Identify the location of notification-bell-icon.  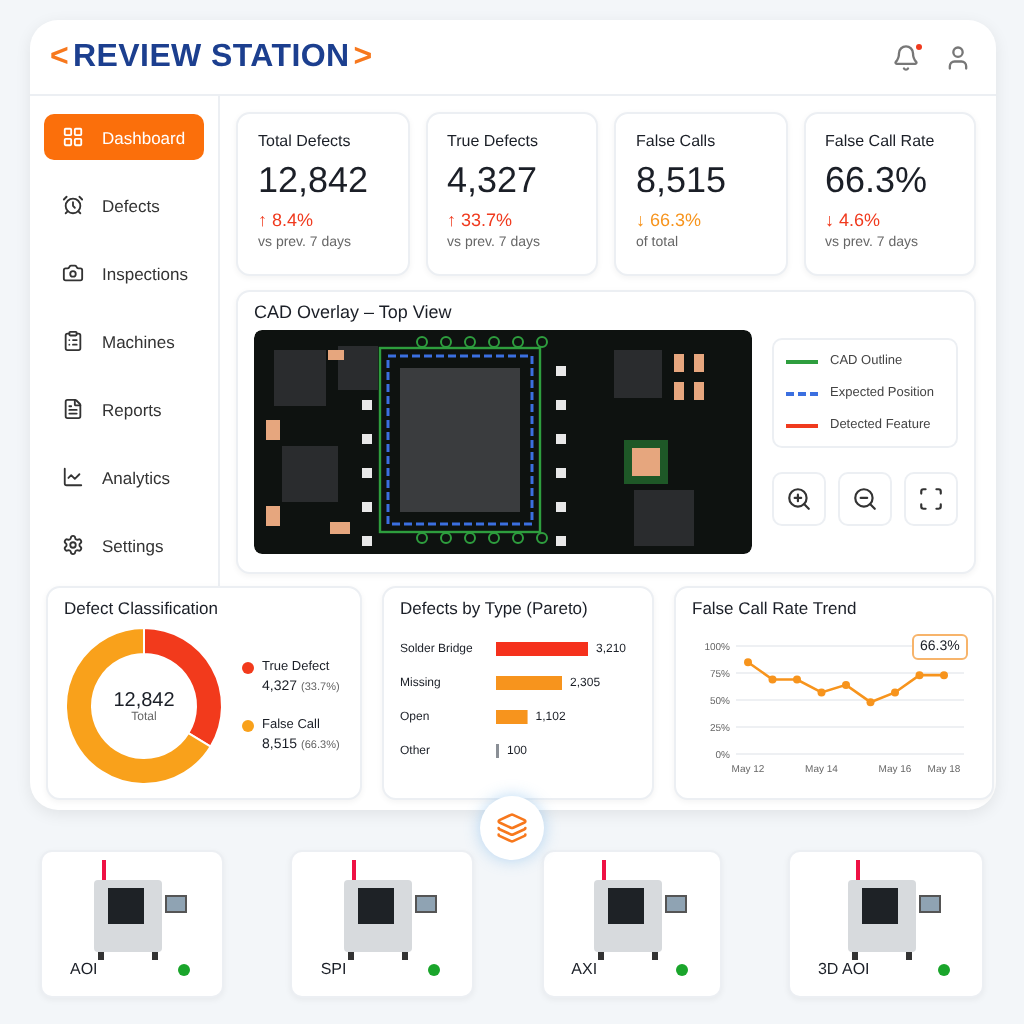
(906, 57).